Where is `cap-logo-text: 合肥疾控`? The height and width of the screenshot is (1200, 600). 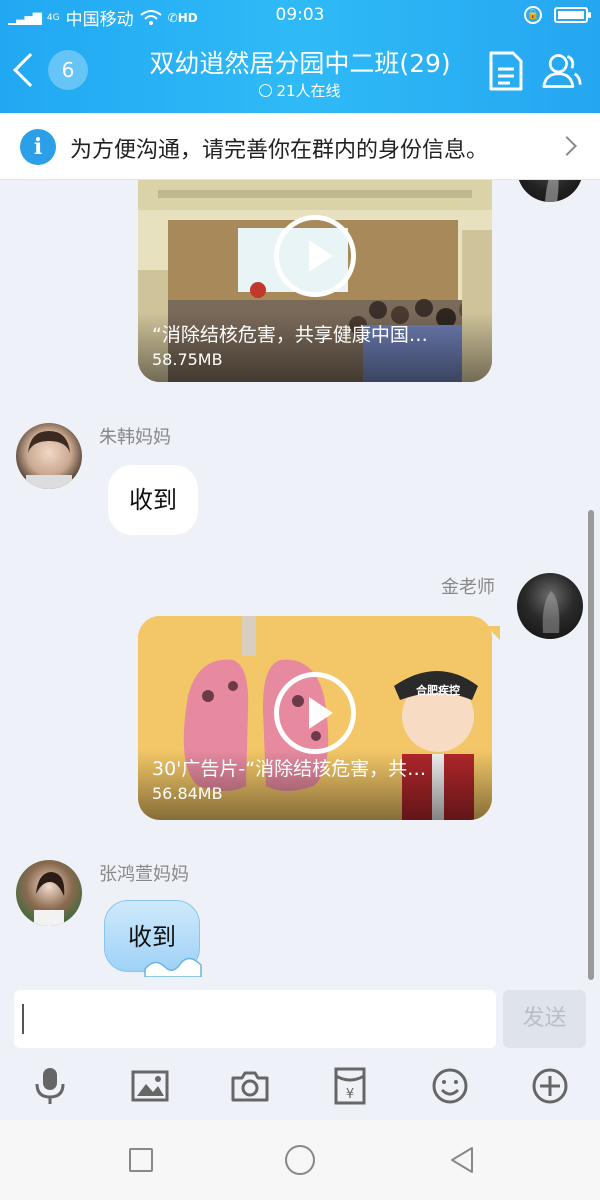 cap-logo-text: 合肥疾控 is located at coordinates (438, 690).